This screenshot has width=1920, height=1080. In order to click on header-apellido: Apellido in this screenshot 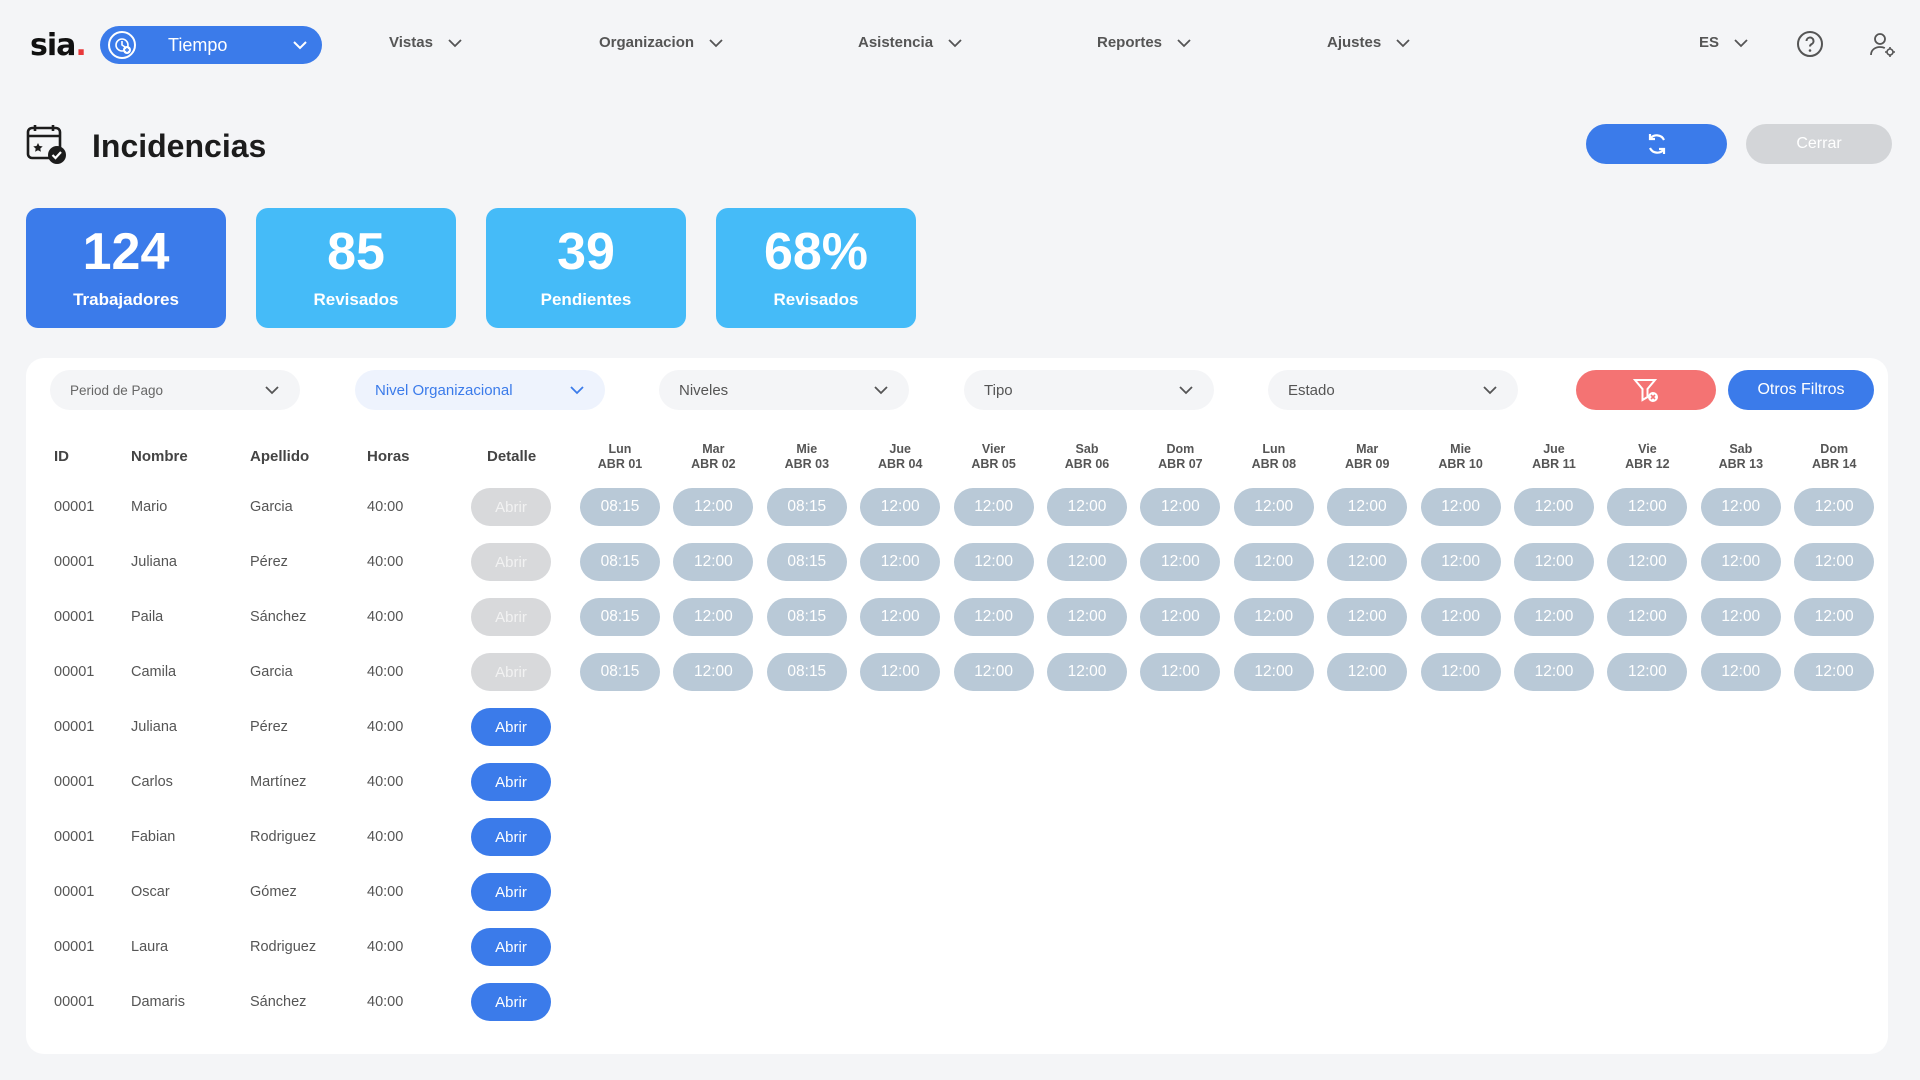, I will do `click(279, 456)`.